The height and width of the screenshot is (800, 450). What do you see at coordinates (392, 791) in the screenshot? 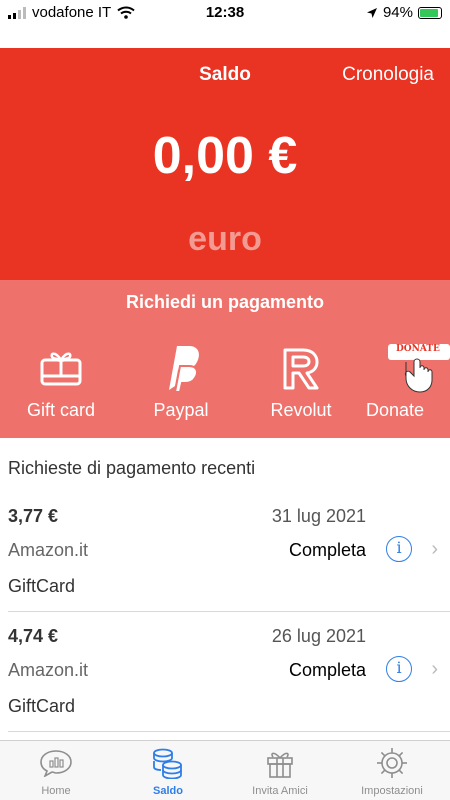
I see `tab-settings-label: Impostazioni` at bounding box center [392, 791].